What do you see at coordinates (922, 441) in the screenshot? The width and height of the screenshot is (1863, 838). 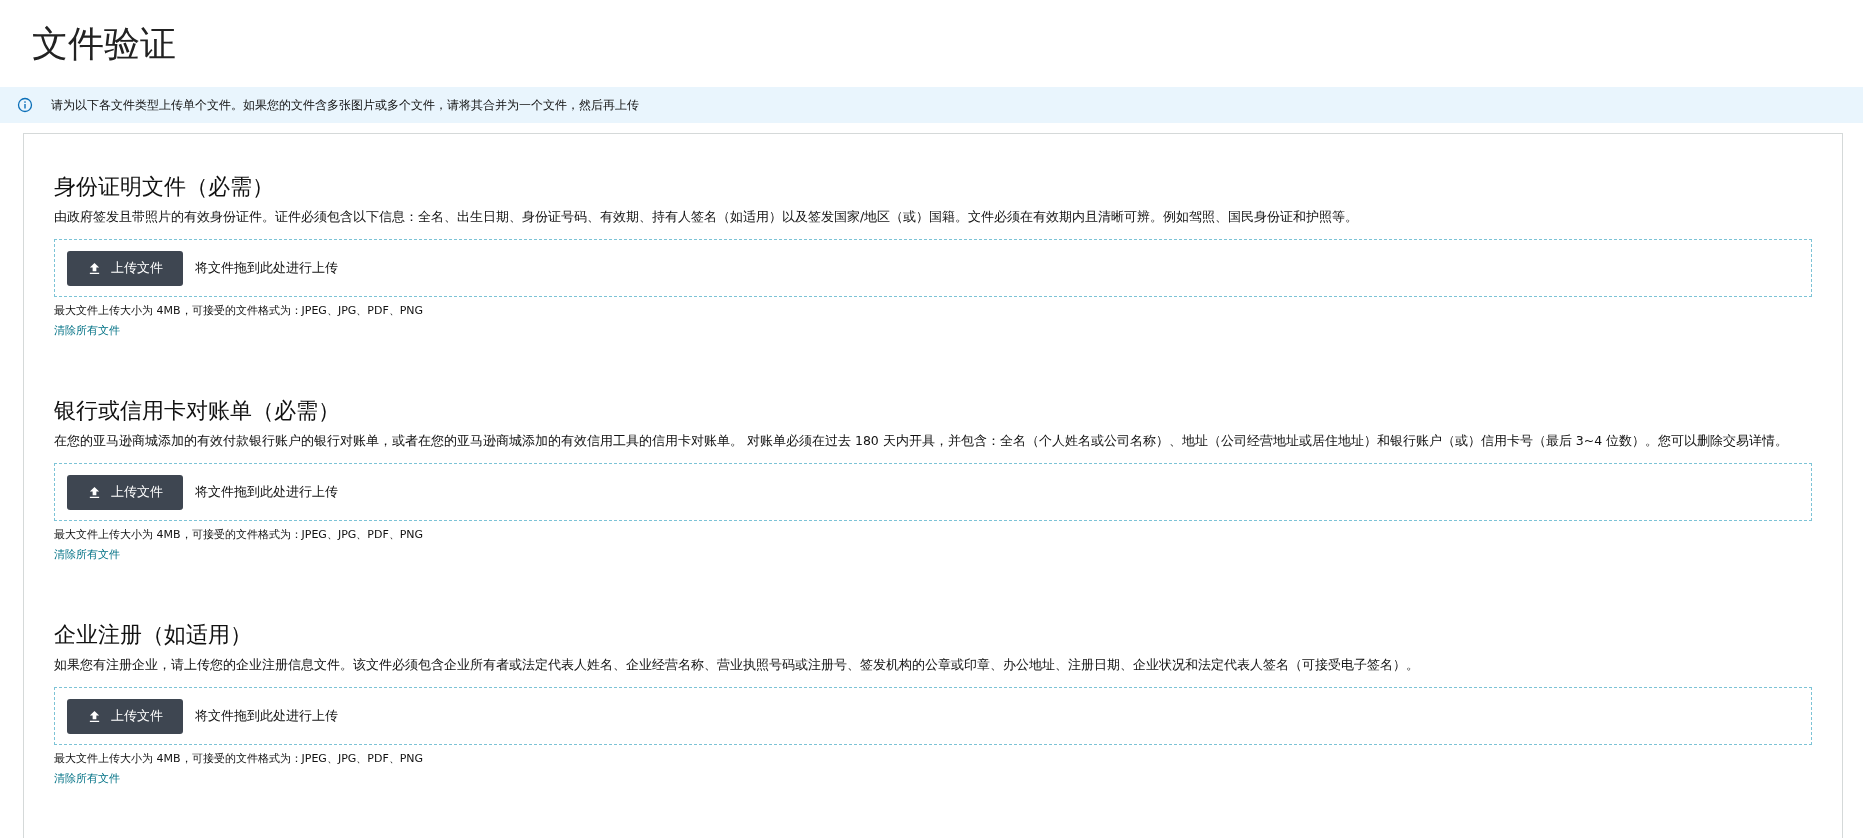 I see `section-description: 在您的亚马逊商城添加的有效付款银行账户的银行对账单，或者在您的亚马逊商城添加的有效信用工具的信用卡对账单。 对账单必须在过去 180 天内开具，并包含：全名（个人姓名或公司名称）、地址（公司经营地址或居住地址）和银行账户（或）信用卡号（最后 3~4 位数）。您可以删除交易详情。` at bounding box center [922, 441].